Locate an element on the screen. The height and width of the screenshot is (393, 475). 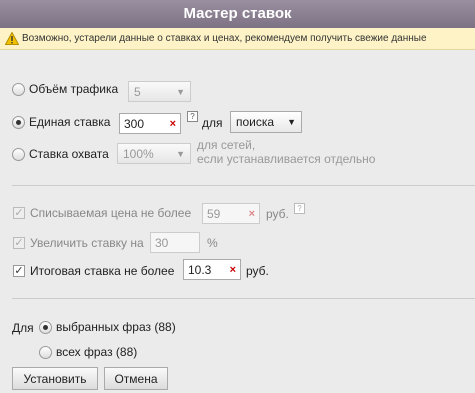
final-bid-row: ✓ Итоговая ставка не более is located at coordinates (93, 271).